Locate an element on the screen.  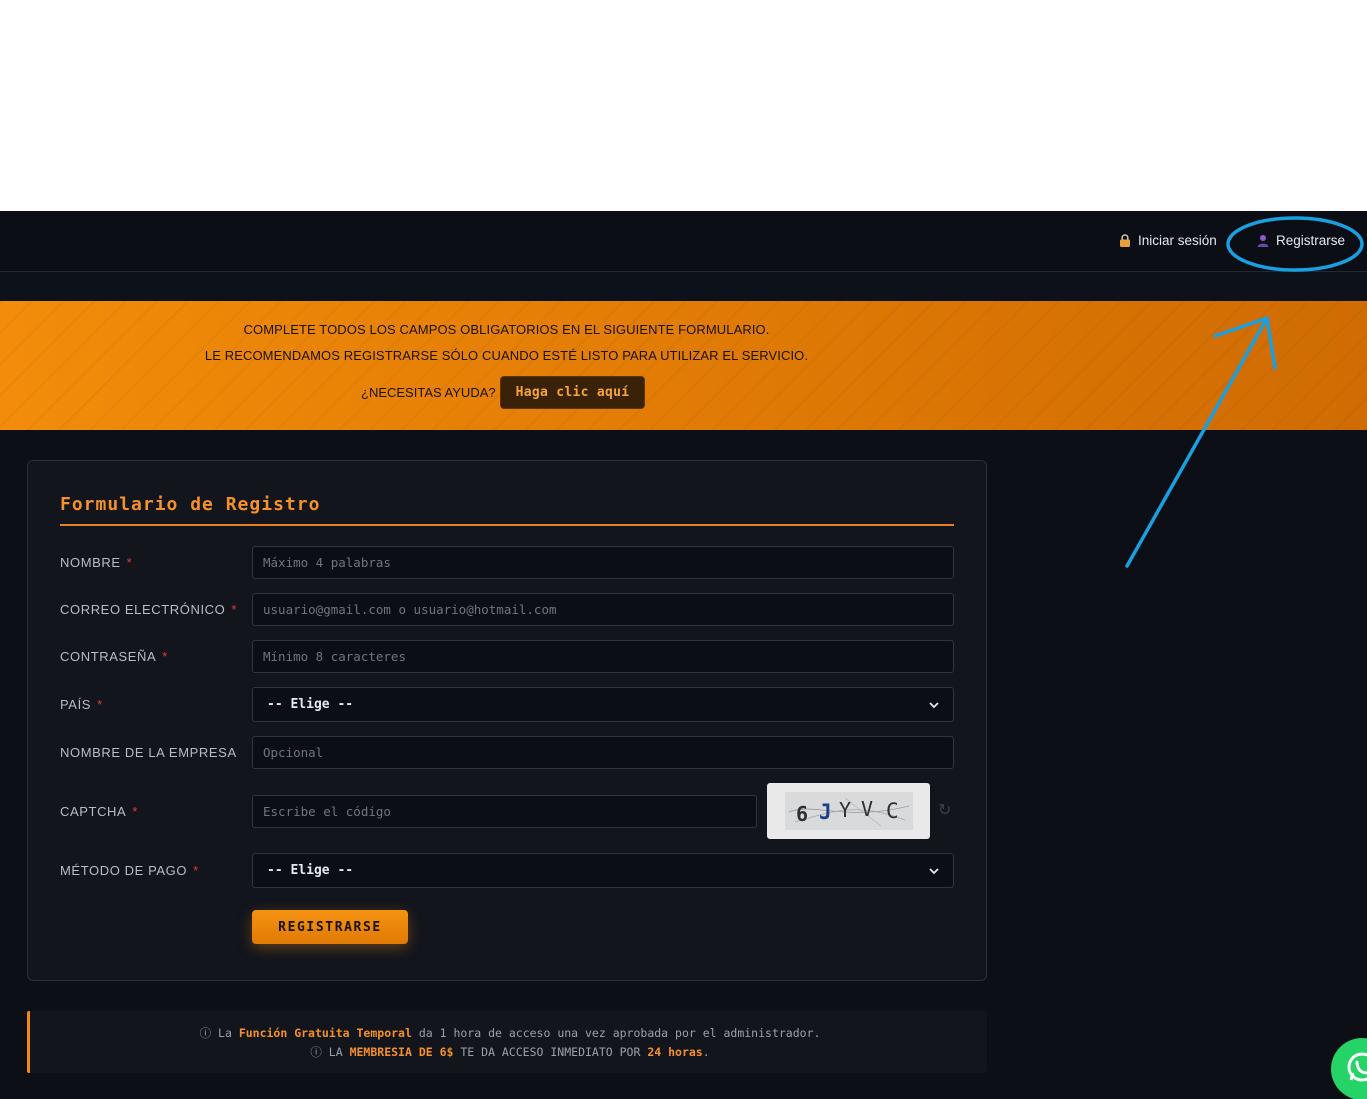
payment-selected-value: -- Elige -- is located at coordinates (310, 870).